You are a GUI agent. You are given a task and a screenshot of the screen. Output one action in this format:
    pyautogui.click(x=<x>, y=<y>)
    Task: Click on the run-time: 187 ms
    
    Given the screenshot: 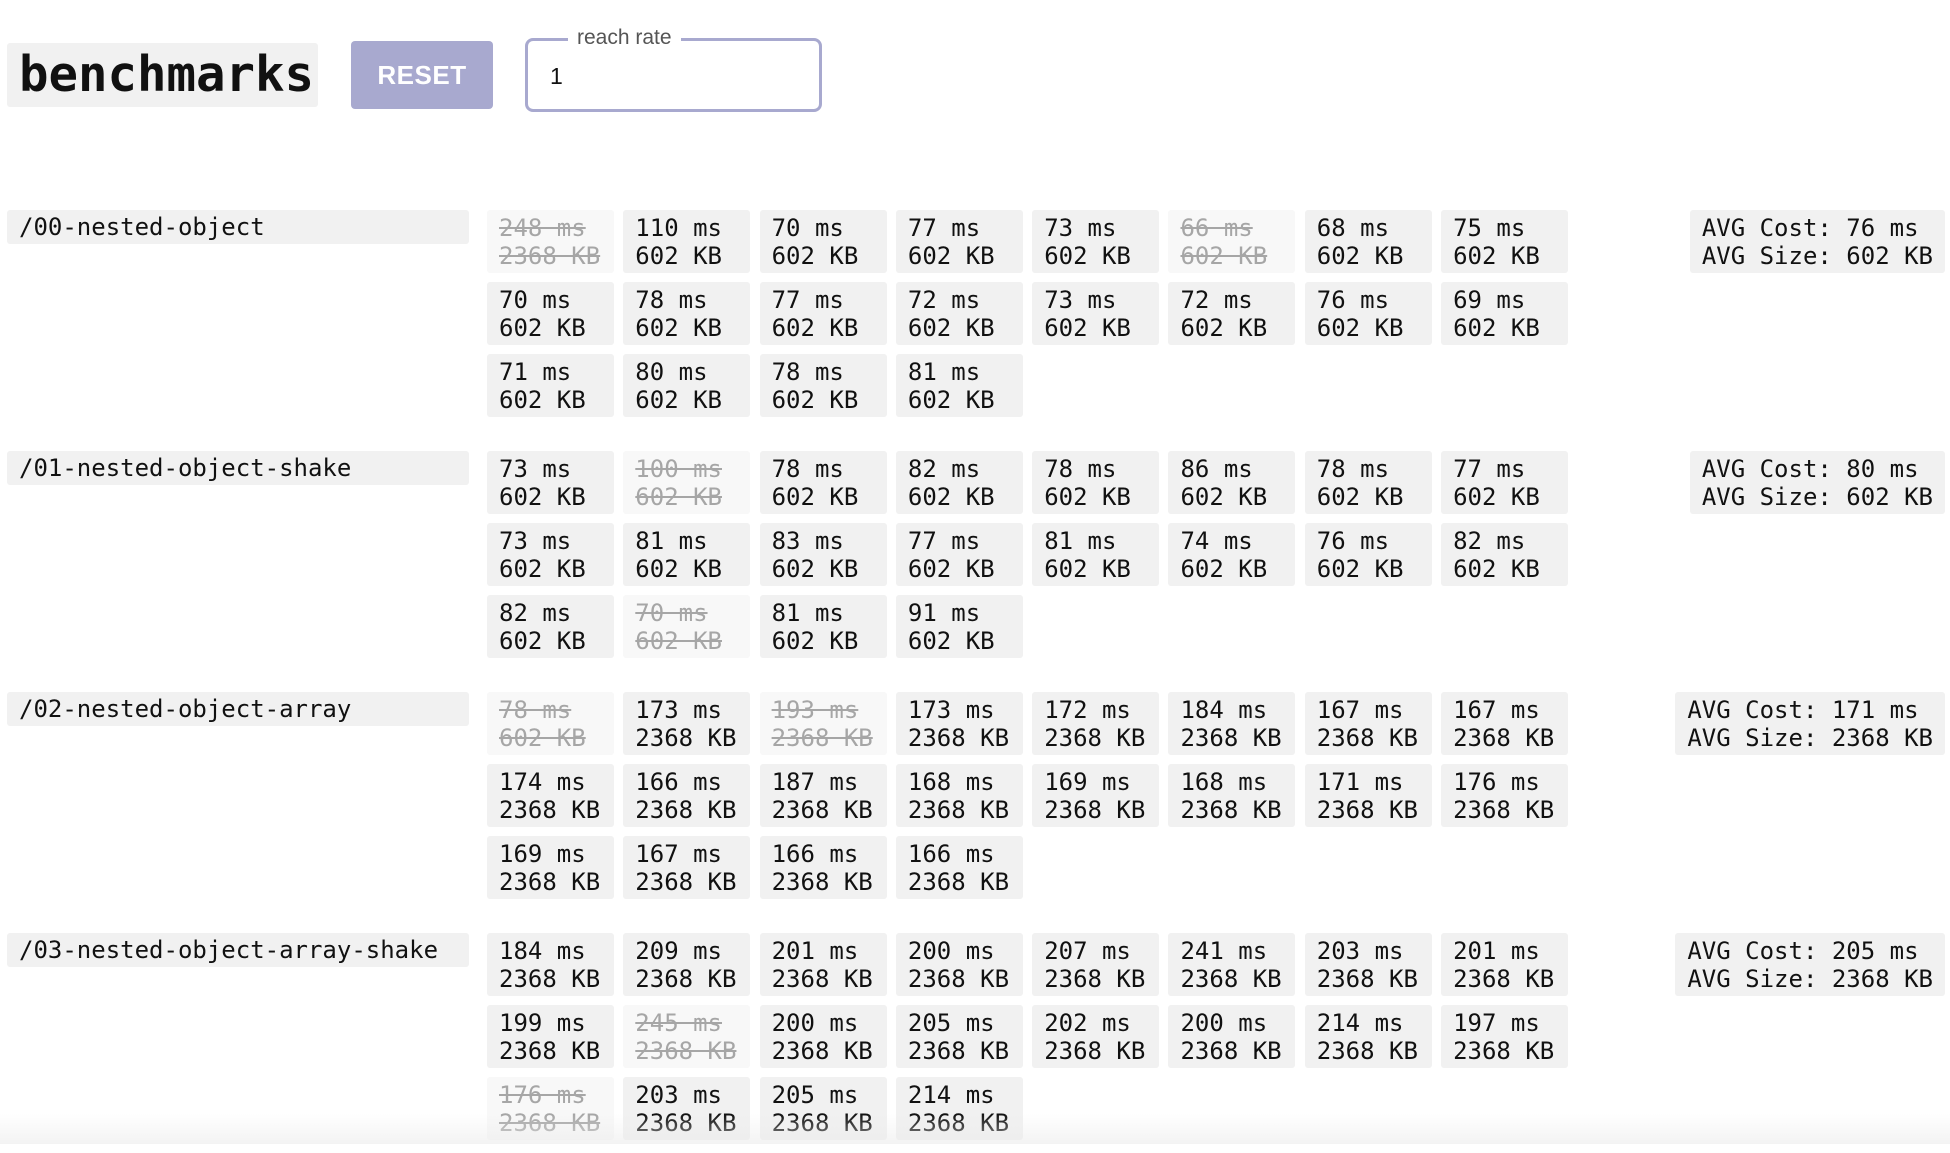 What is the action you would take?
    pyautogui.click(x=815, y=782)
    